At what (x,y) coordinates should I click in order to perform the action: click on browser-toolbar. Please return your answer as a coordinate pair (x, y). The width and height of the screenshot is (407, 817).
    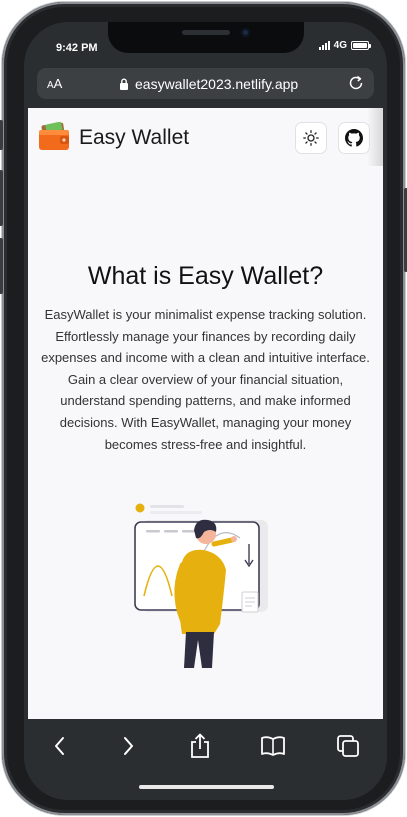
    Looking at the image, I should click on (205, 759).